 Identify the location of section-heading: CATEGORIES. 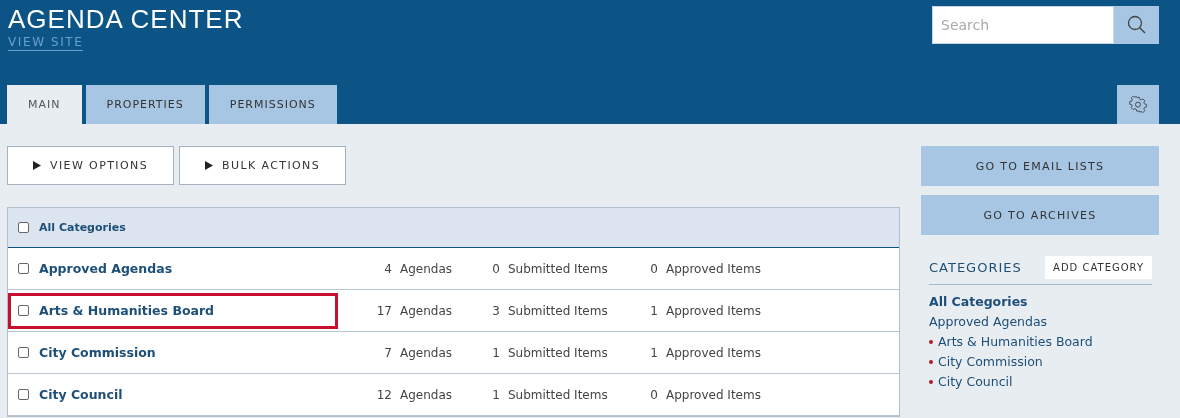
(975, 267).